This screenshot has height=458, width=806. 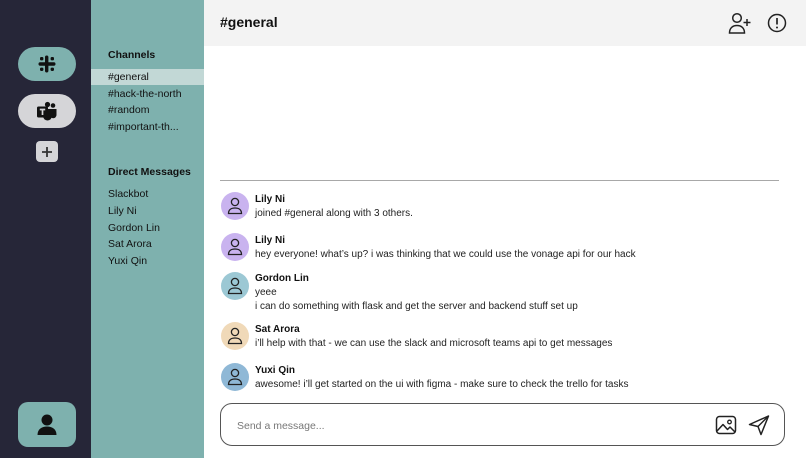 I want to click on dm-section-title: Direct Messages, so click(x=149, y=172).